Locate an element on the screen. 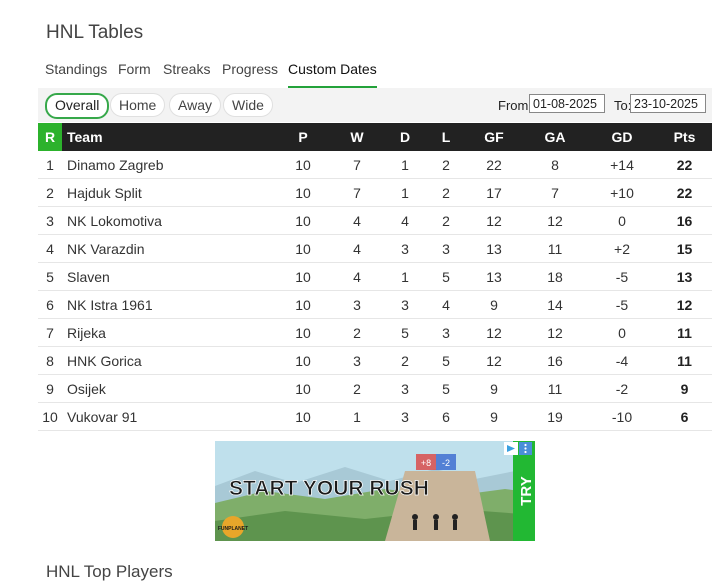  team-cell: Rijeka is located at coordinates (168, 332).